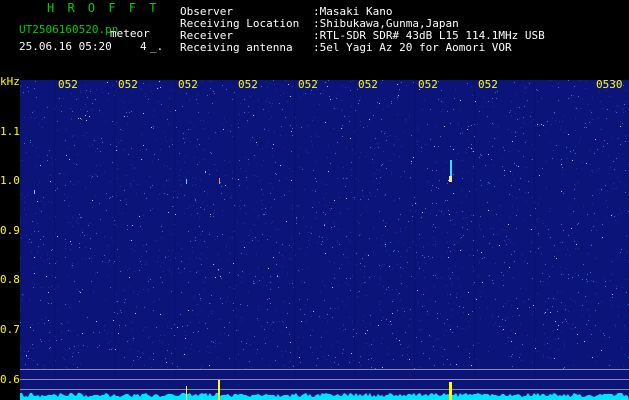  What do you see at coordinates (157, 46) in the screenshot?
I see `count-marker: _.` at bounding box center [157, 46].